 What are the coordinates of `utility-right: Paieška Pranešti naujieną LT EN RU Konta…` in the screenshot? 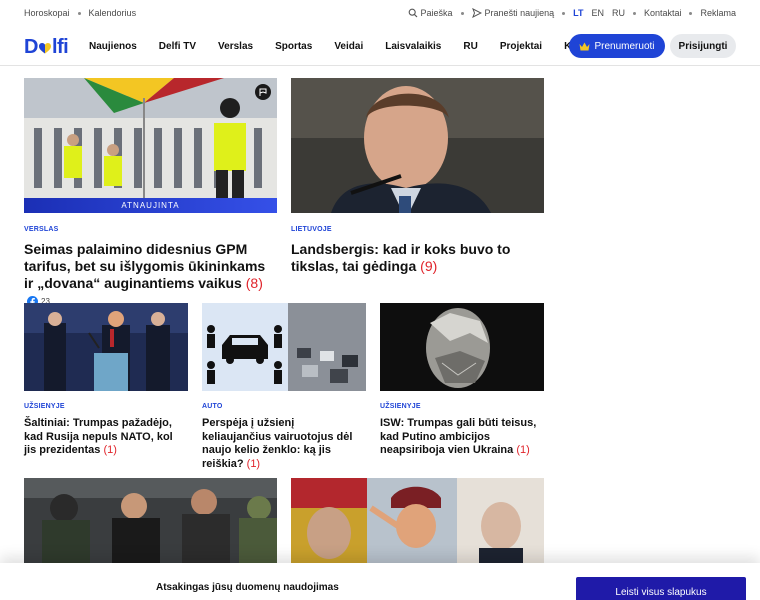 It's located at (572, 13).